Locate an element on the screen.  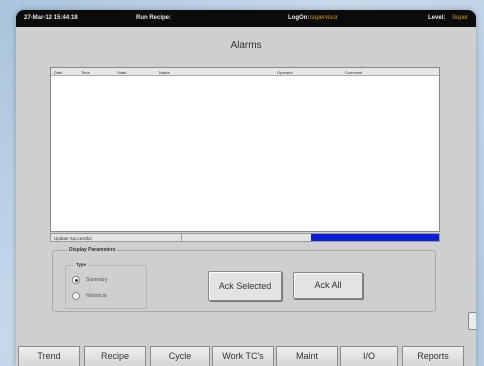
datetime: 27-Mar-12 15:44:18 is located at coordinates (51, 18).